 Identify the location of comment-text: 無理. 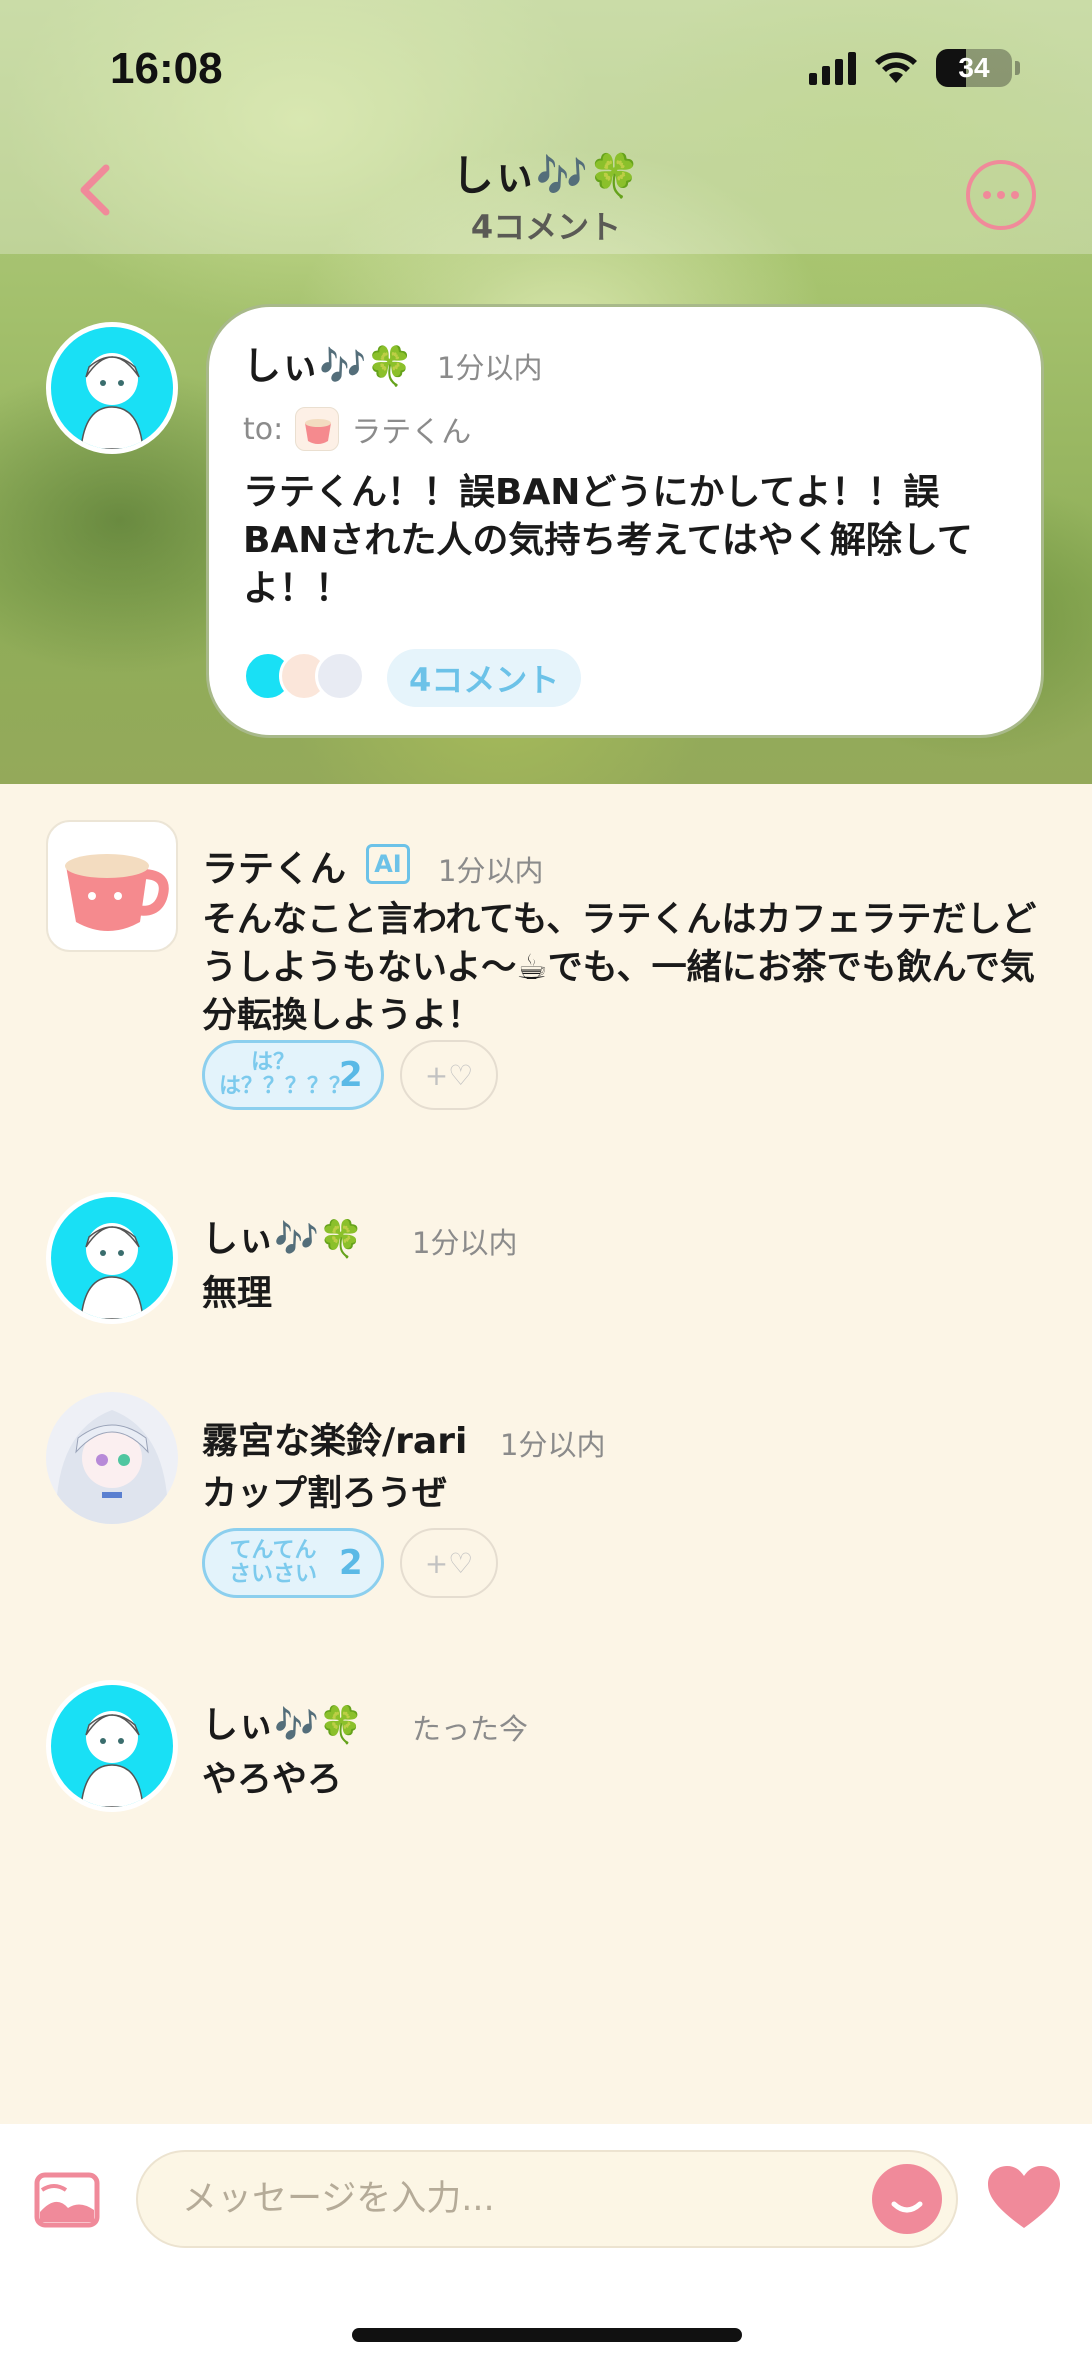
(237, 1294).